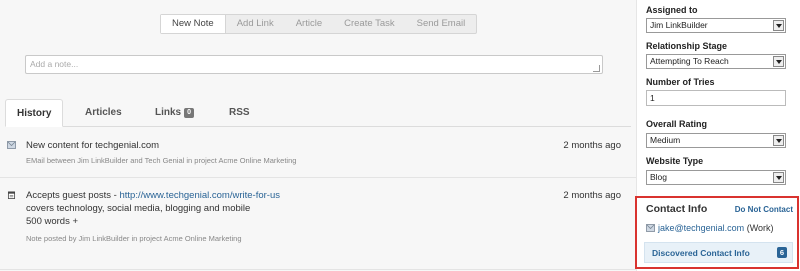  What do you see at coordinates (680, 82) in the screenshot?
I see `tries-label: Number of Tries` at bounding box center [680, 82].